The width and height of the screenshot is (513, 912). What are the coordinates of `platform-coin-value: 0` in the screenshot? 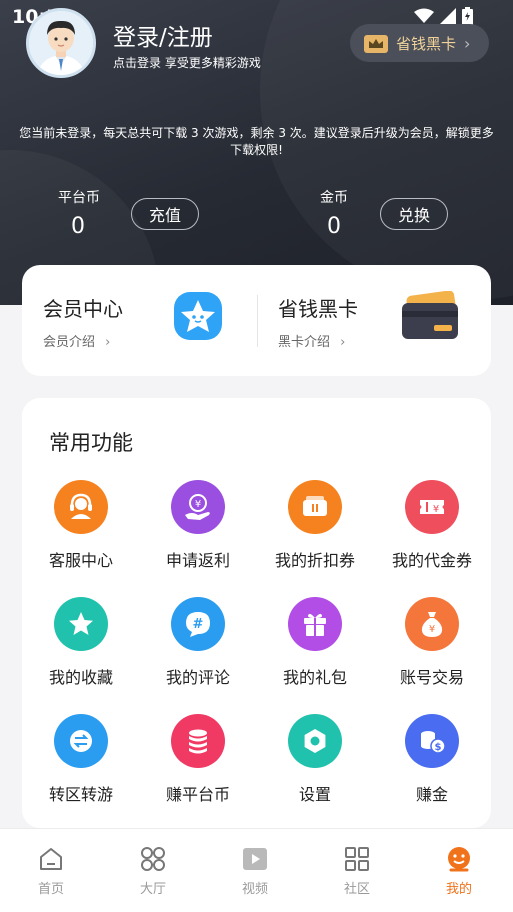 It's located at (78, 226).